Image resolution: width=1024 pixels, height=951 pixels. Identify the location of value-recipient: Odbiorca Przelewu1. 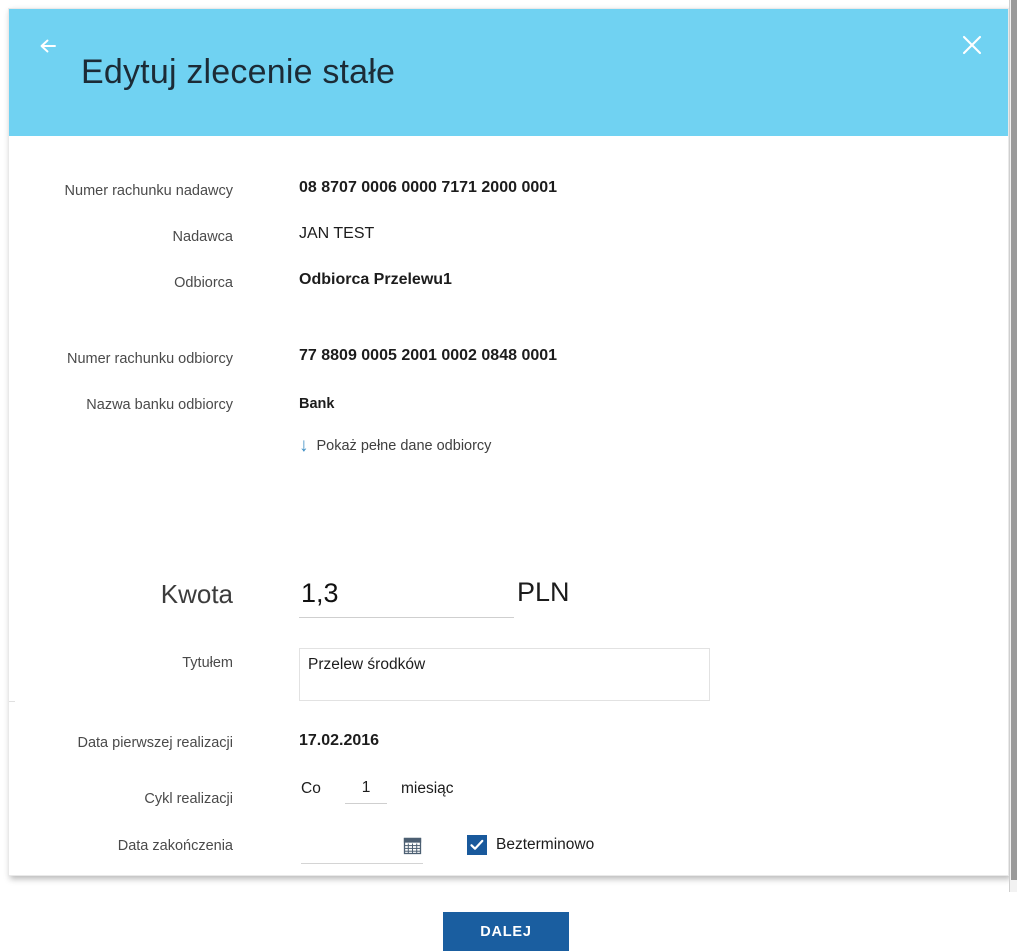
(375, 279).